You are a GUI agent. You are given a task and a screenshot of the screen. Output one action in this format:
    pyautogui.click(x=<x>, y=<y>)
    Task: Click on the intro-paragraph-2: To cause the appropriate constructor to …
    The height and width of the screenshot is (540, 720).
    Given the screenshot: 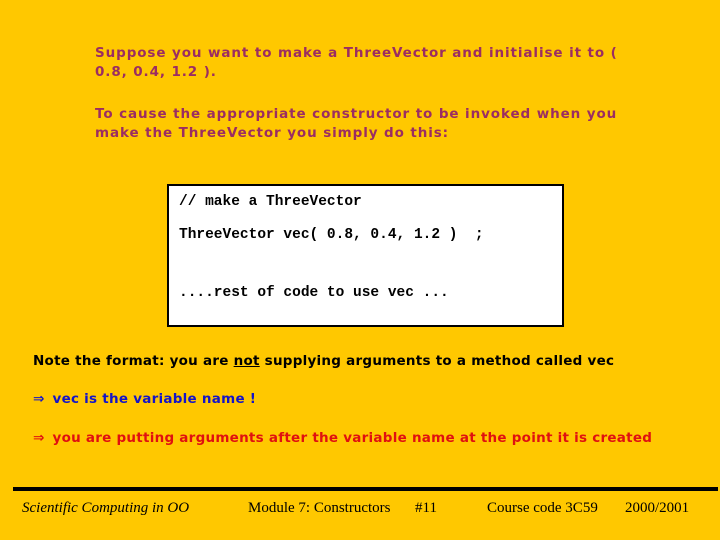 What is the action you would take?
    pyautogui.click(x=356, y=123)
    